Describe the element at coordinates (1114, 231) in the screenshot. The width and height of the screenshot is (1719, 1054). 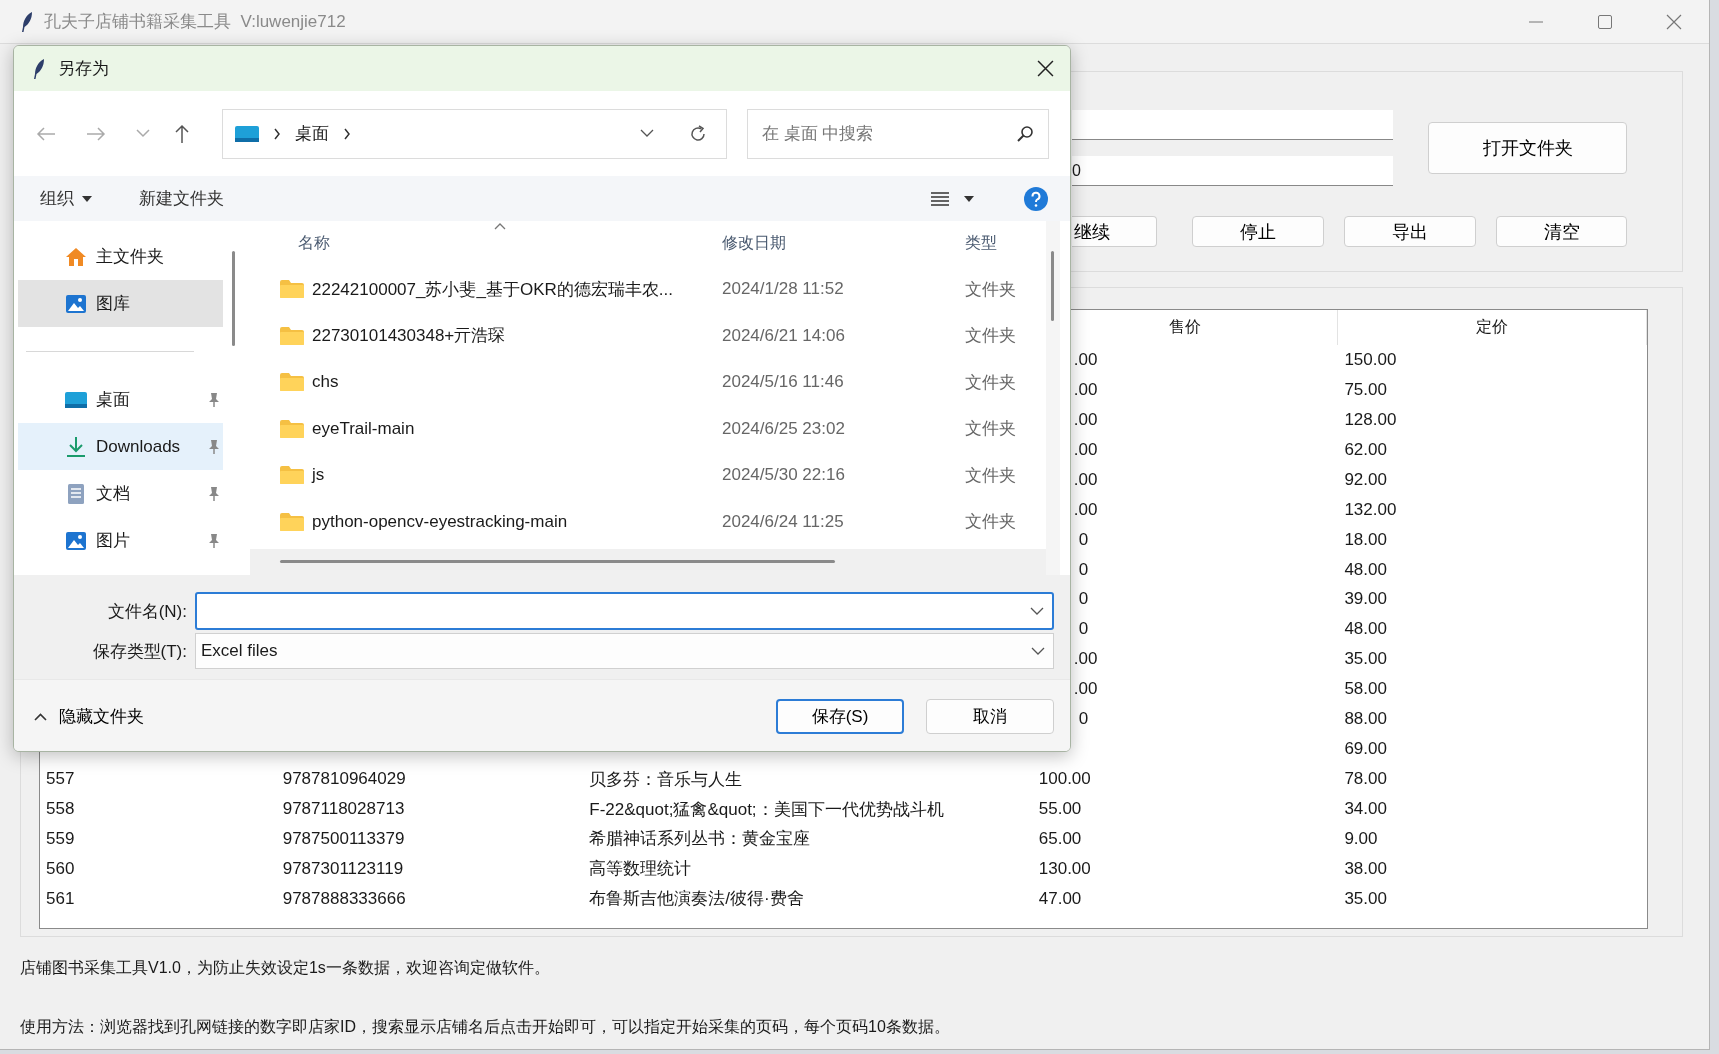
I see `action-button: 继续` at that location.